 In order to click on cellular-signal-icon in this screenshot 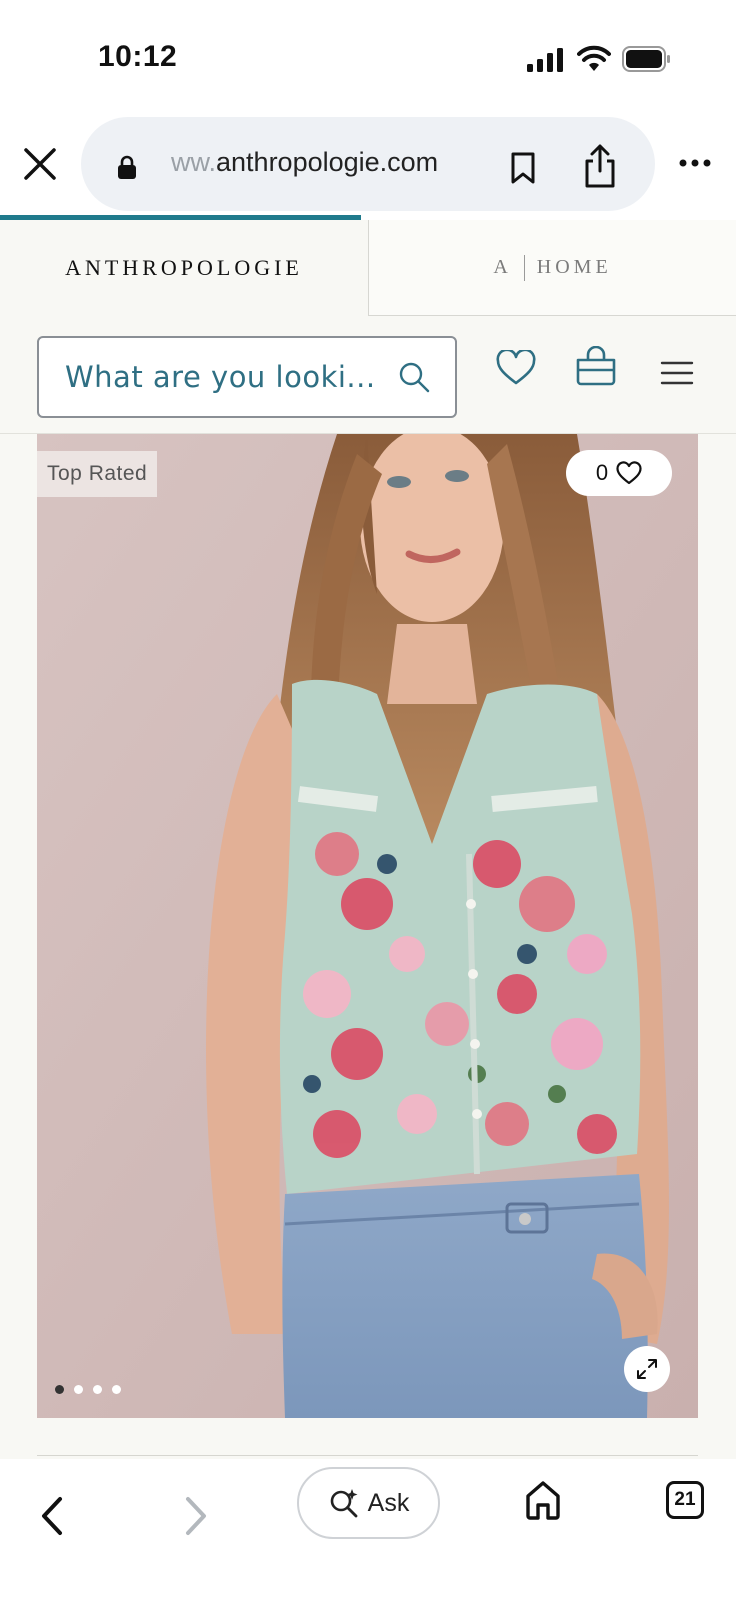, I will do `click(545, 60)`.